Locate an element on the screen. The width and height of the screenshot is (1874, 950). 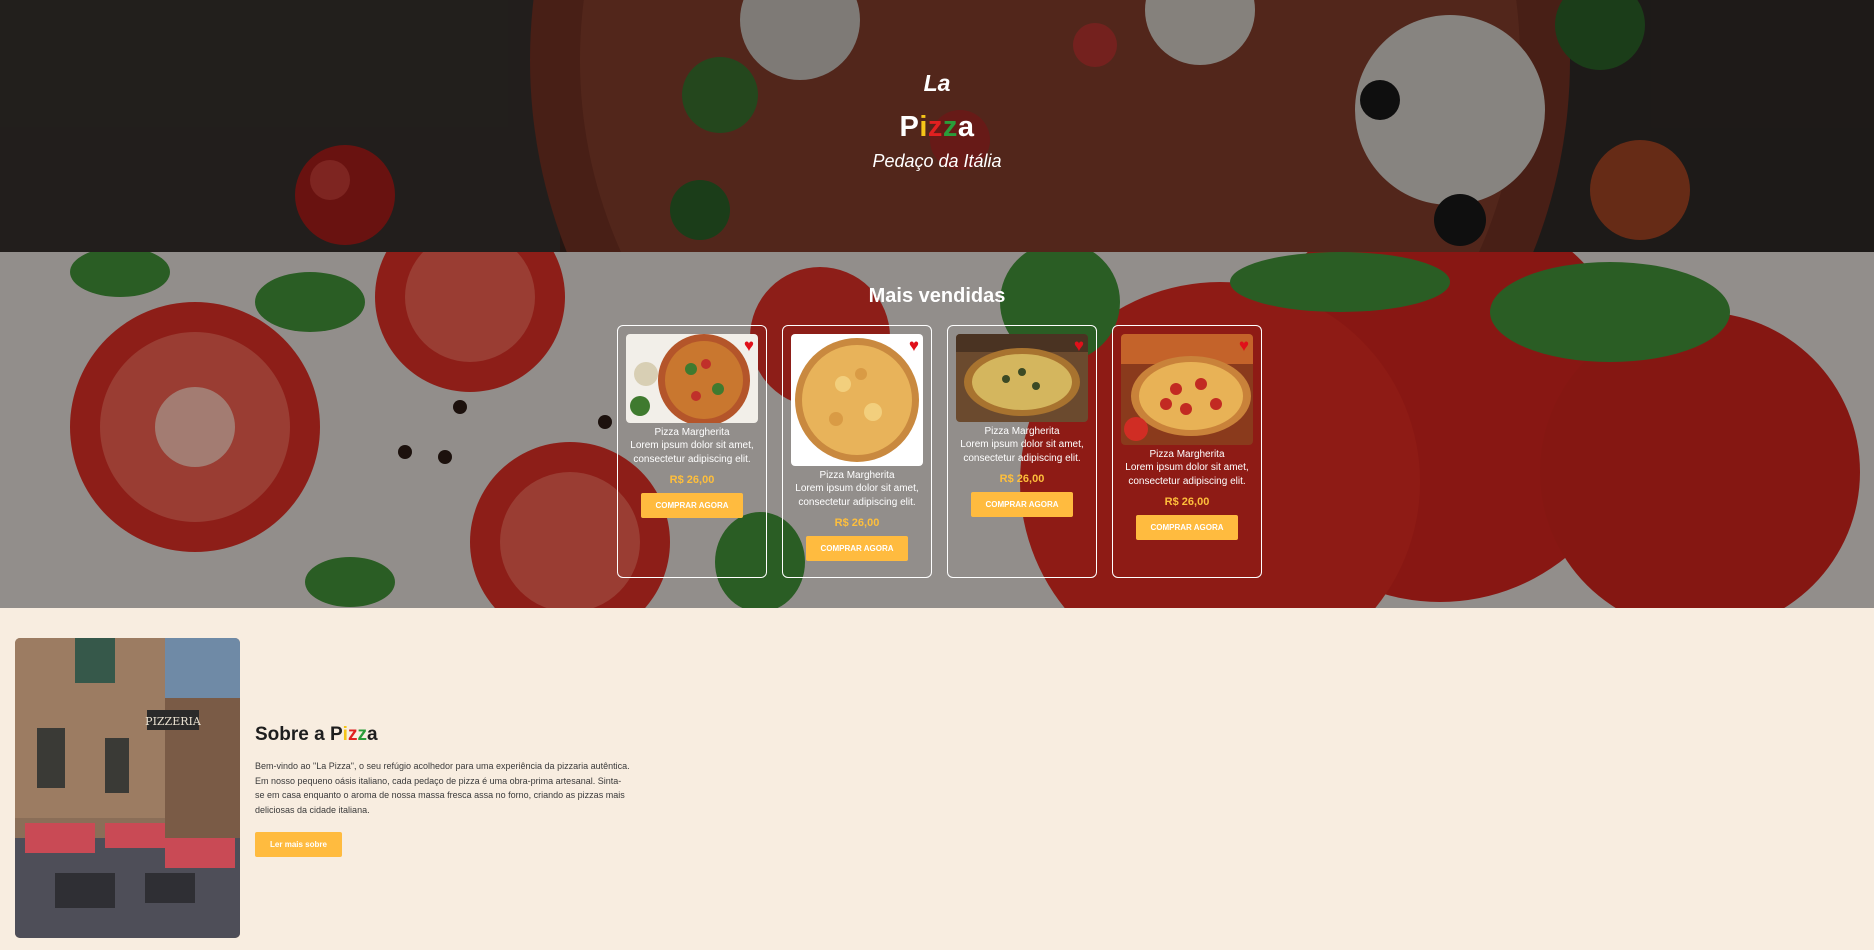
read-more-button: Ler mais sobre is located at coordinates (298, 844).